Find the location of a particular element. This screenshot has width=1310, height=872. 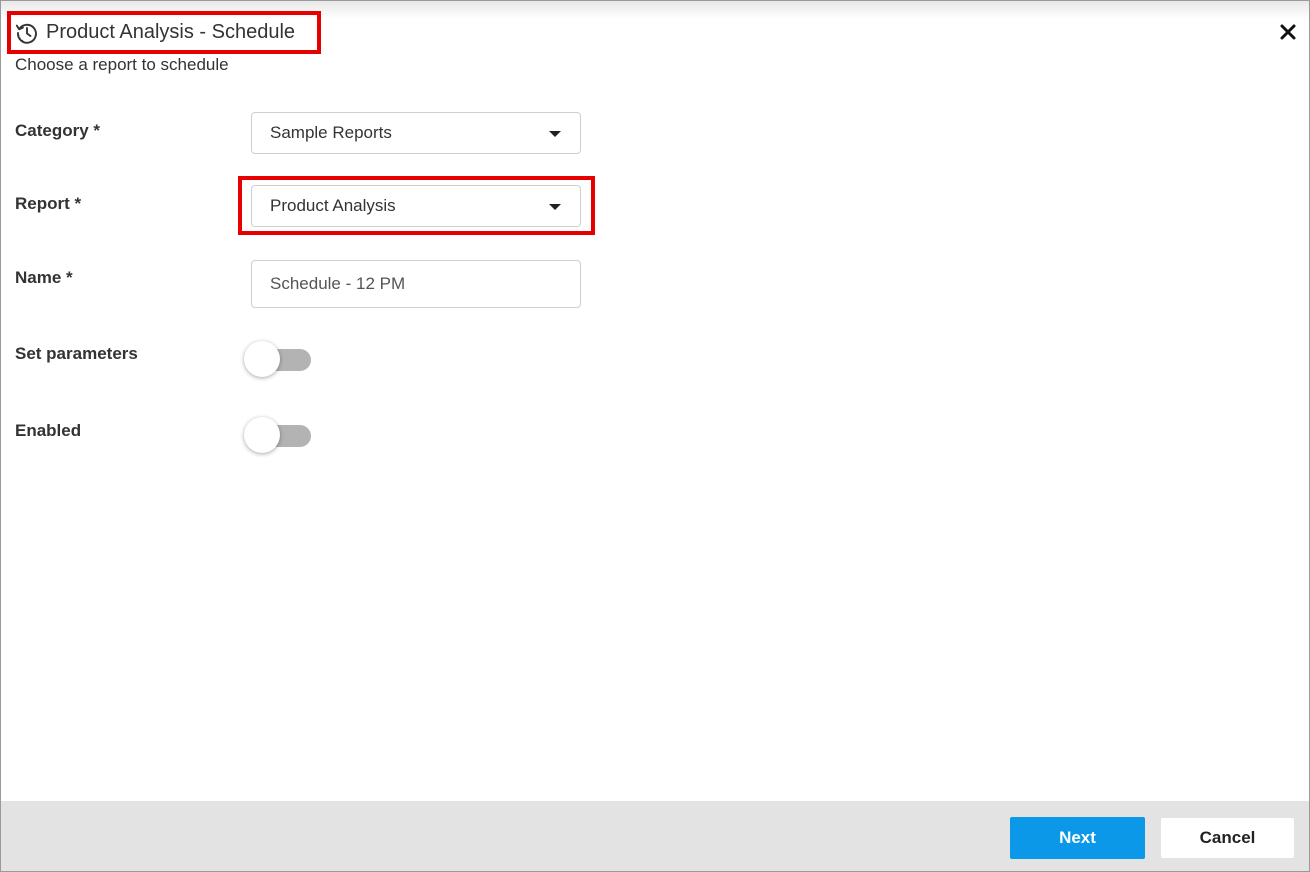

category-dropdown: Sample Reports is located at coordinates (416, 133).